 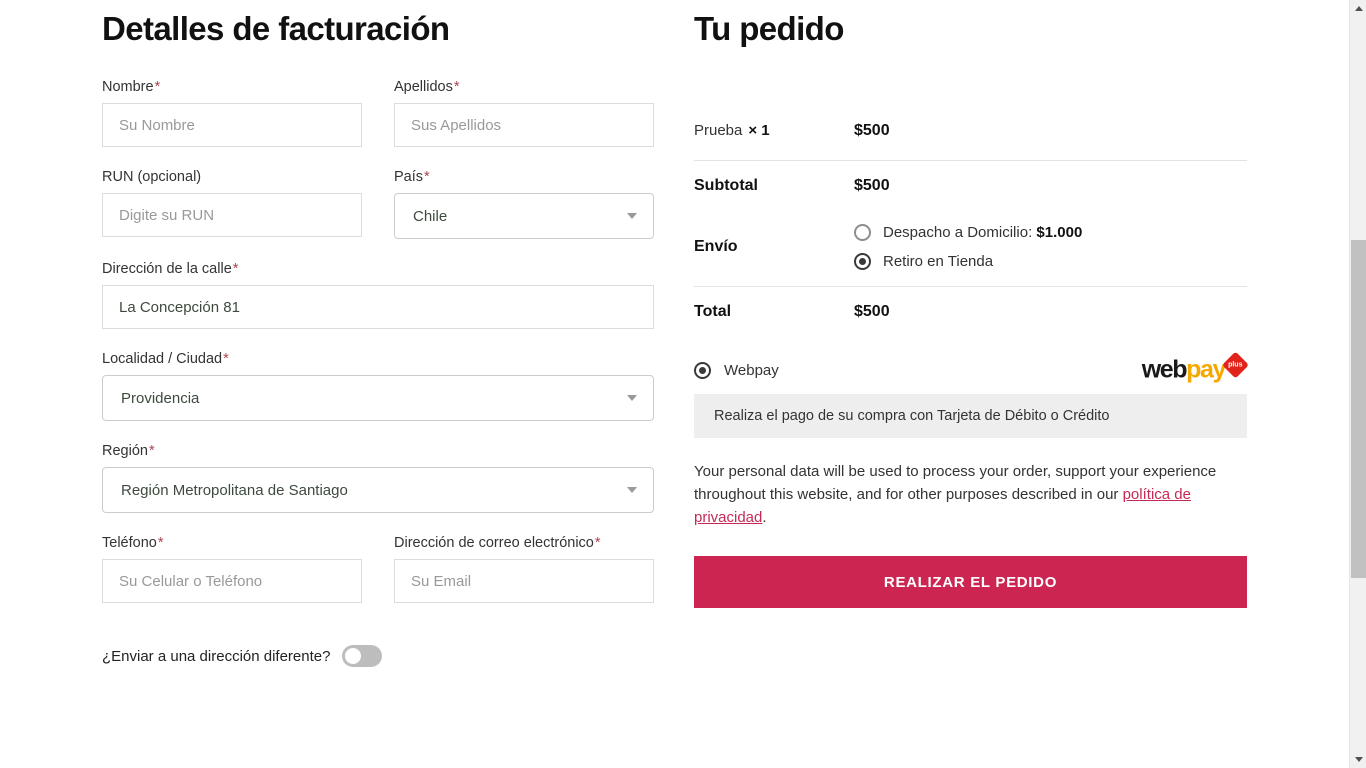 I want to click on label-country: País*, so click(x=524, y=177).